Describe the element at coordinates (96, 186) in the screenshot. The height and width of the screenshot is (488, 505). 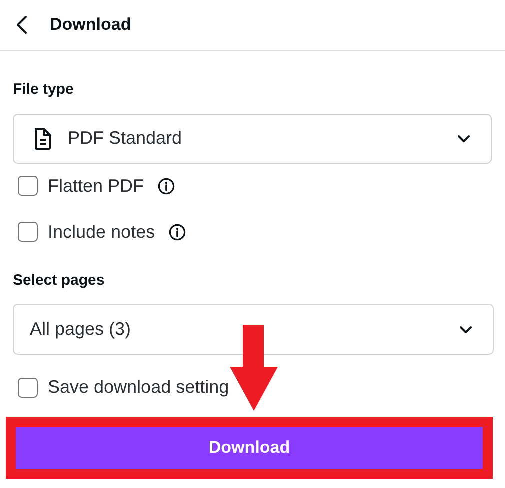
I see `checkbox-label: Flatten PDF` at that location.